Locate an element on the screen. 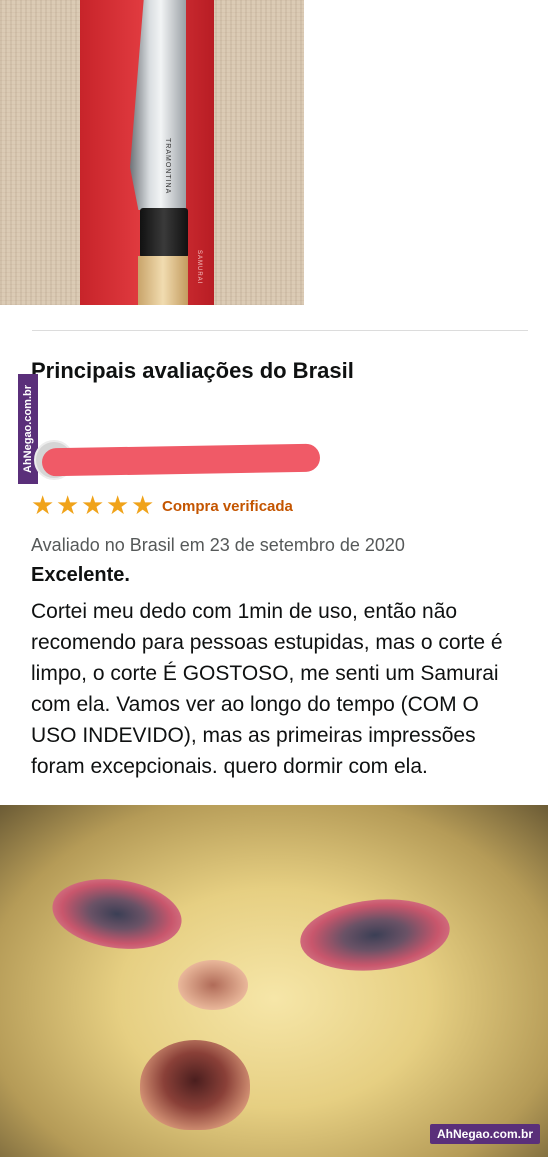 The height and width of the screenshot is (1157, 548). star-rating: ★ ★ ★ ★ ★ is located at coordinates (93, 505).